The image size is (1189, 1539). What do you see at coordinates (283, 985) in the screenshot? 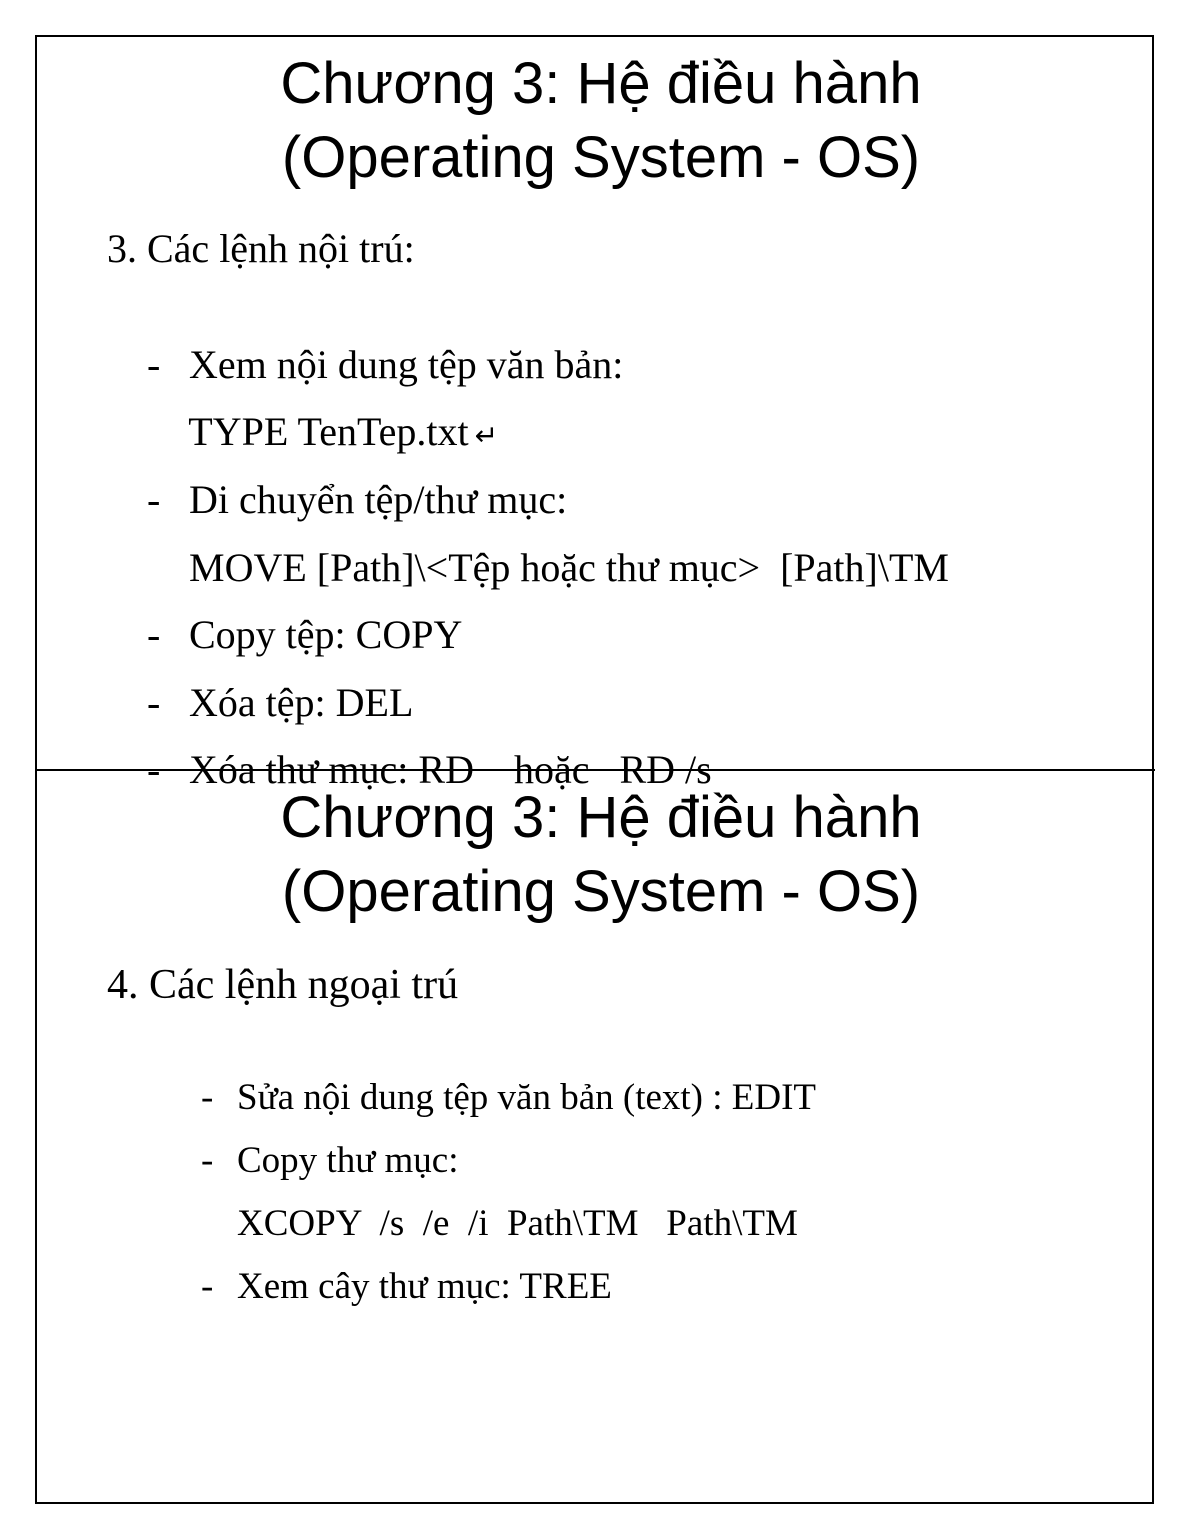
I see `section-heading: 4. Các lệnh ngoại trú` at bounding box center [283, 985].